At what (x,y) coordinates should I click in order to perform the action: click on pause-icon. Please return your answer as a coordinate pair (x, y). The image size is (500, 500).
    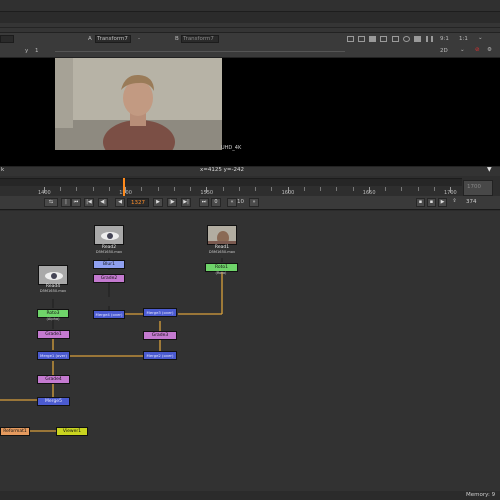
    Looking at the image, I should click on (429, 39).